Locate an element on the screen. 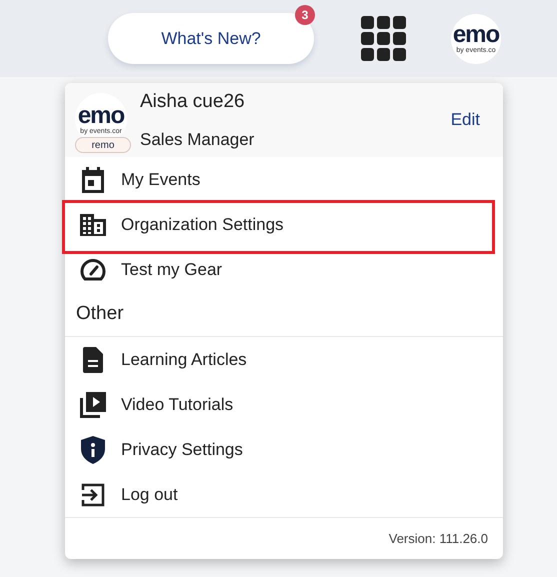  video-library-icon is located at coordinates (93, 405).